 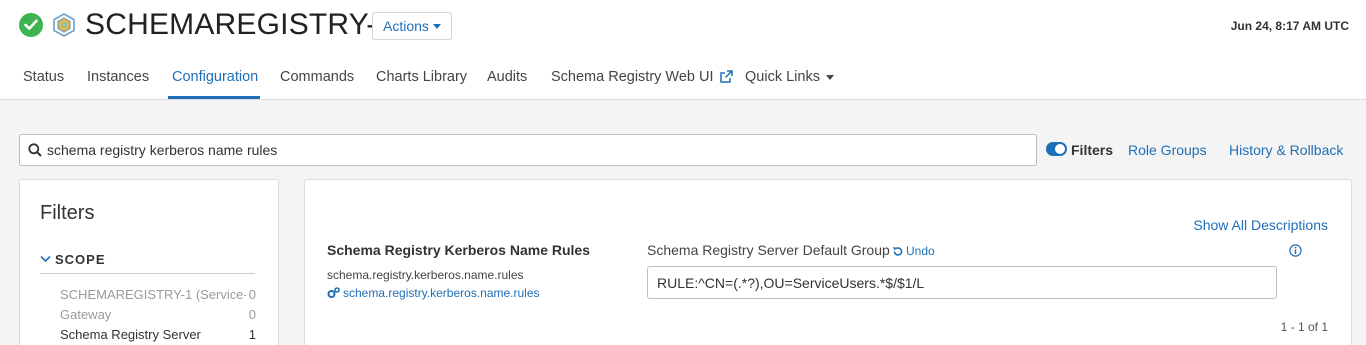 What do you see at coordinates (441, 293) in the screenshot?
I see `property-link-label: schema.registry.kerberos.name.rules` at bounding box center [441, 293].